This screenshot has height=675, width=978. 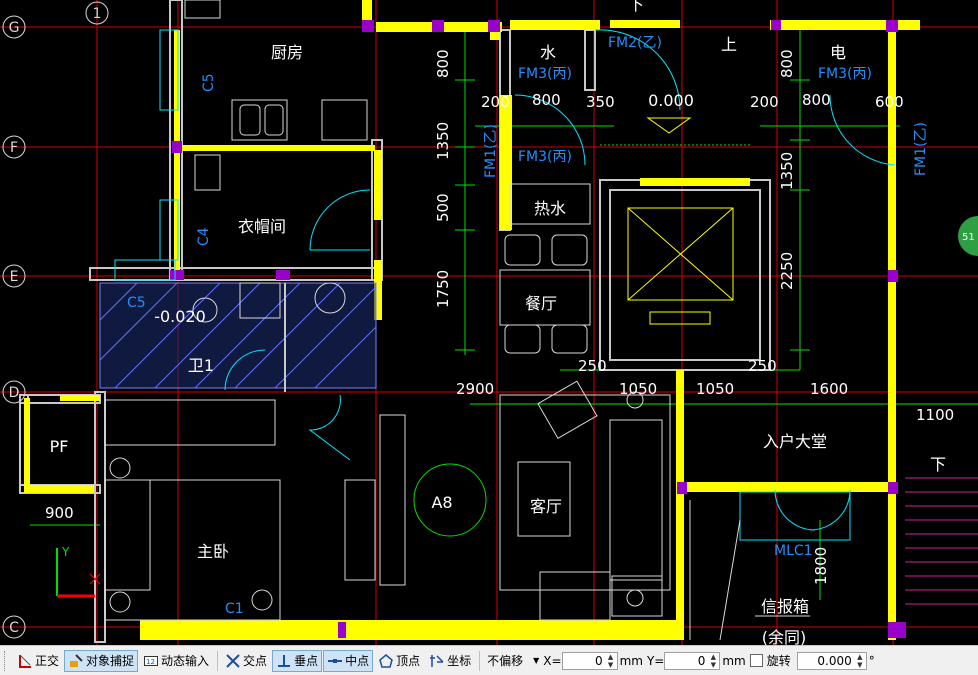 What do you see at coordinates (734, 660) in the screenshot?
I see `y-unit: mm` at bounding box center [734, 660].